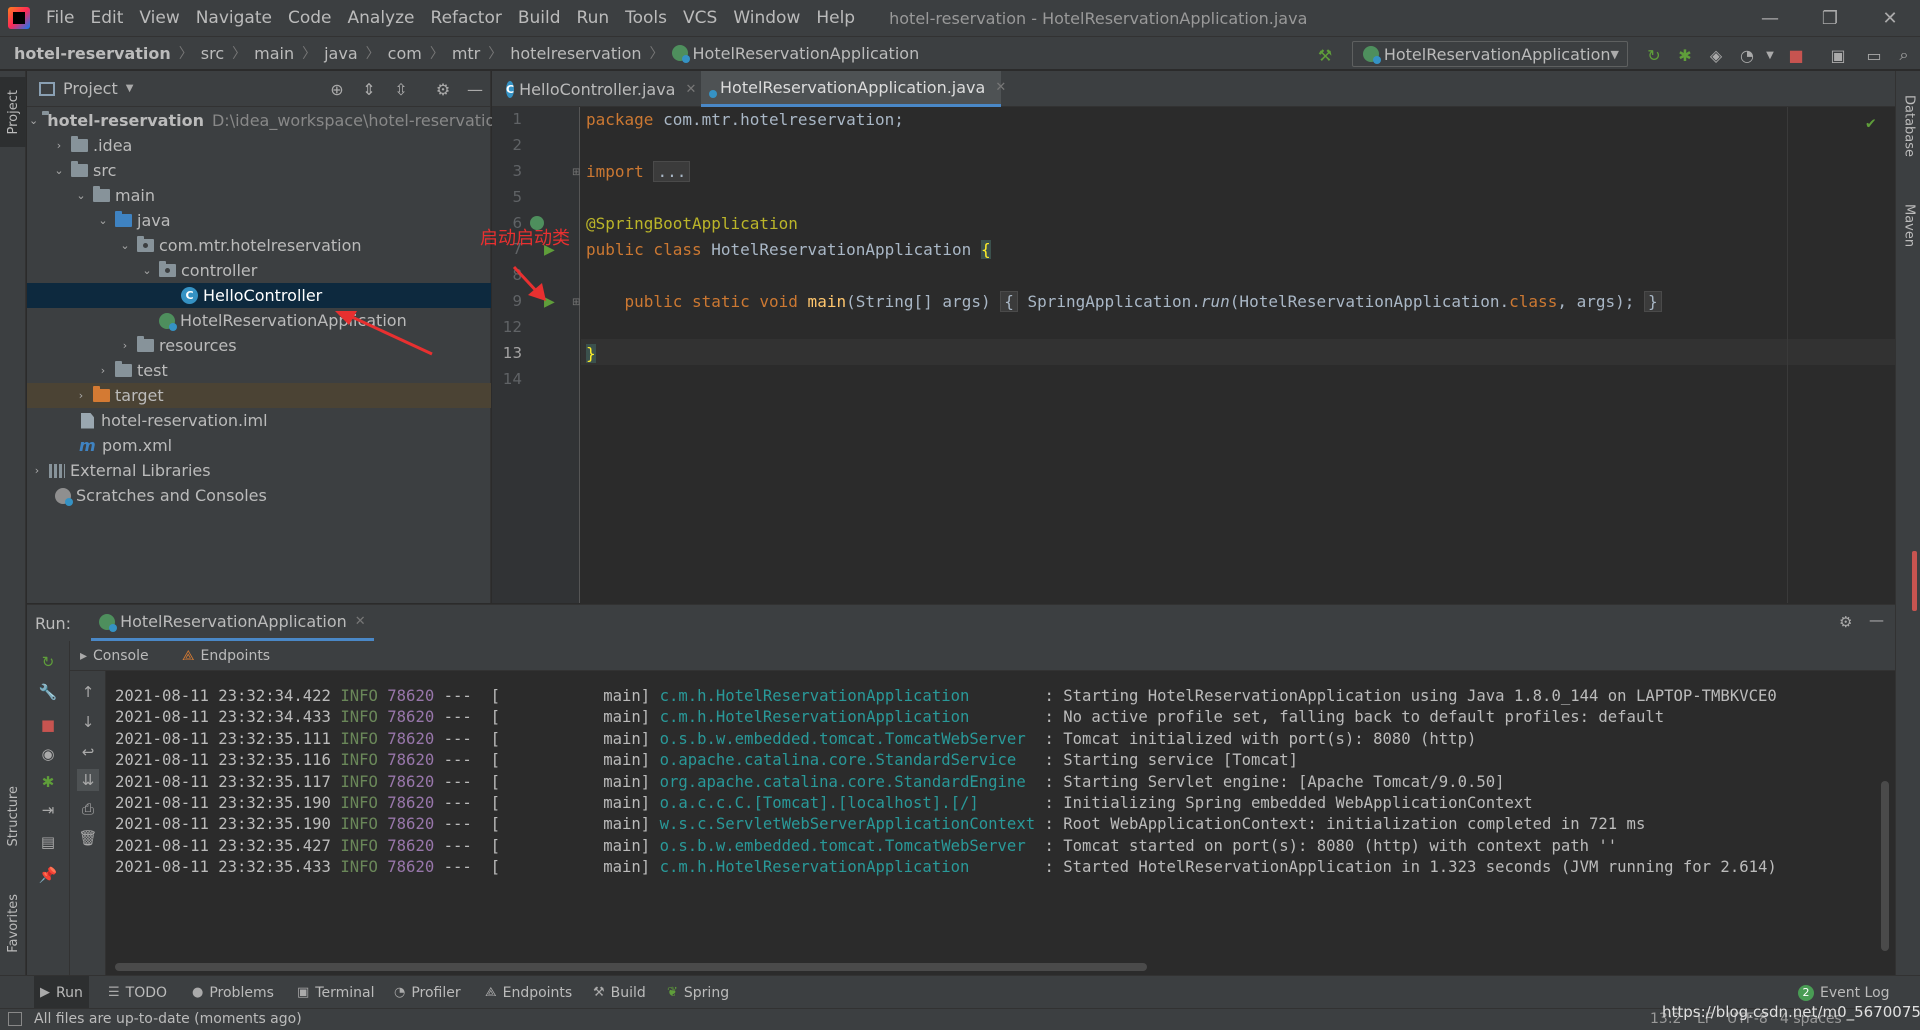  I want to click on select-opened-file-icon: ⊕, so click(337, 90).